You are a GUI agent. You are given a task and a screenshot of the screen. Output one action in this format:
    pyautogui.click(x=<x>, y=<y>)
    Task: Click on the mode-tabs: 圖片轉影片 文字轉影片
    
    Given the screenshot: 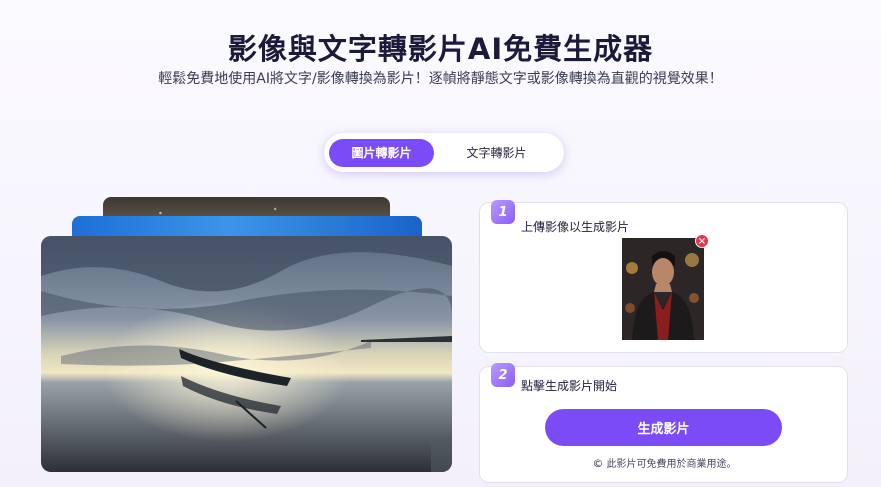 What is the action you would take?
    pyautogui.click(x=444, y=152)
    